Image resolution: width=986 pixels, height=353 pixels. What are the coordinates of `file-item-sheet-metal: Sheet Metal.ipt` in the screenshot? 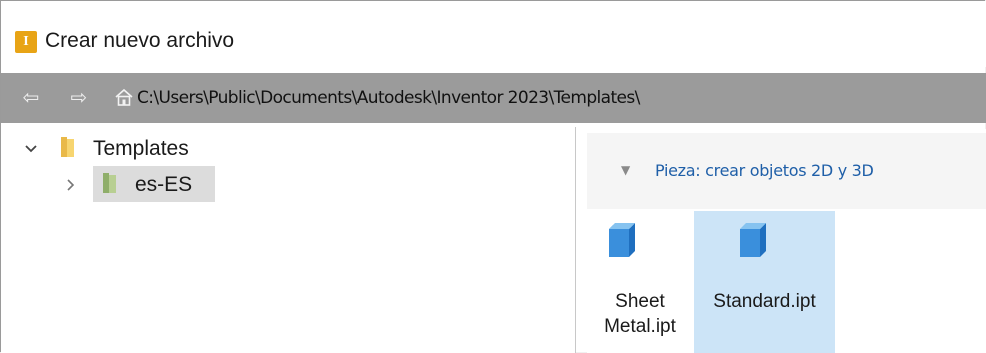 It's located at (640, 282).